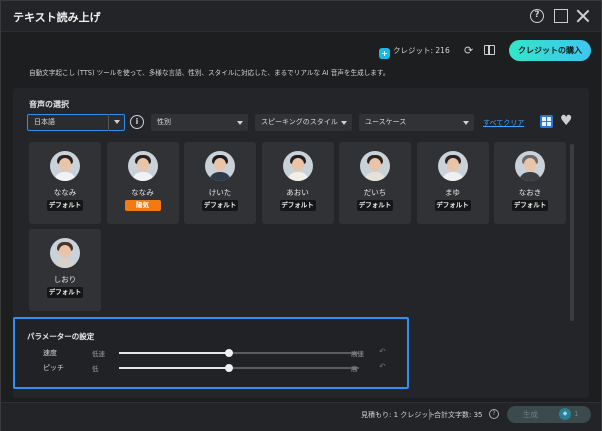 The width and height of the screenshot is (602, 431). Describe the element at coordinates (299, 122) in the screenshot. I see `speaking-style-value: スピーキングのスタイル` at that location.